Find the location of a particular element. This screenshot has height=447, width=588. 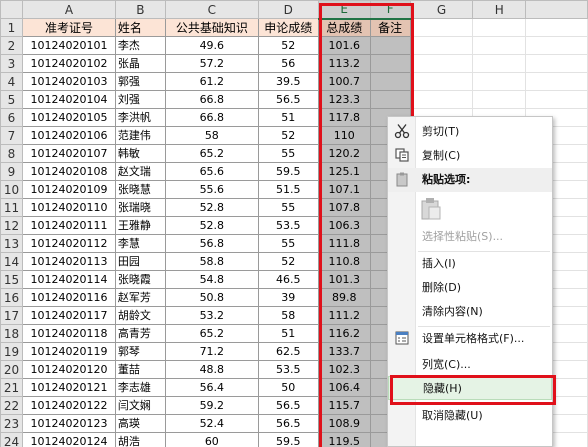

cell-name: 高瑛 is located at coordinates (140, 423).